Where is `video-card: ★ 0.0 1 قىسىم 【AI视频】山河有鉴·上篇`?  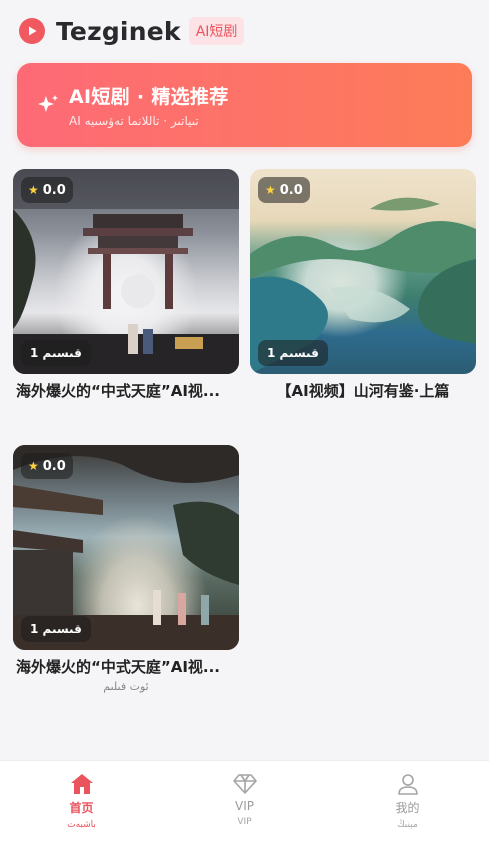 video-card: ★ 0.0 1 قىسىم 【AI视频】山河有鉴·上篇 is located at coordinates (363, 285).